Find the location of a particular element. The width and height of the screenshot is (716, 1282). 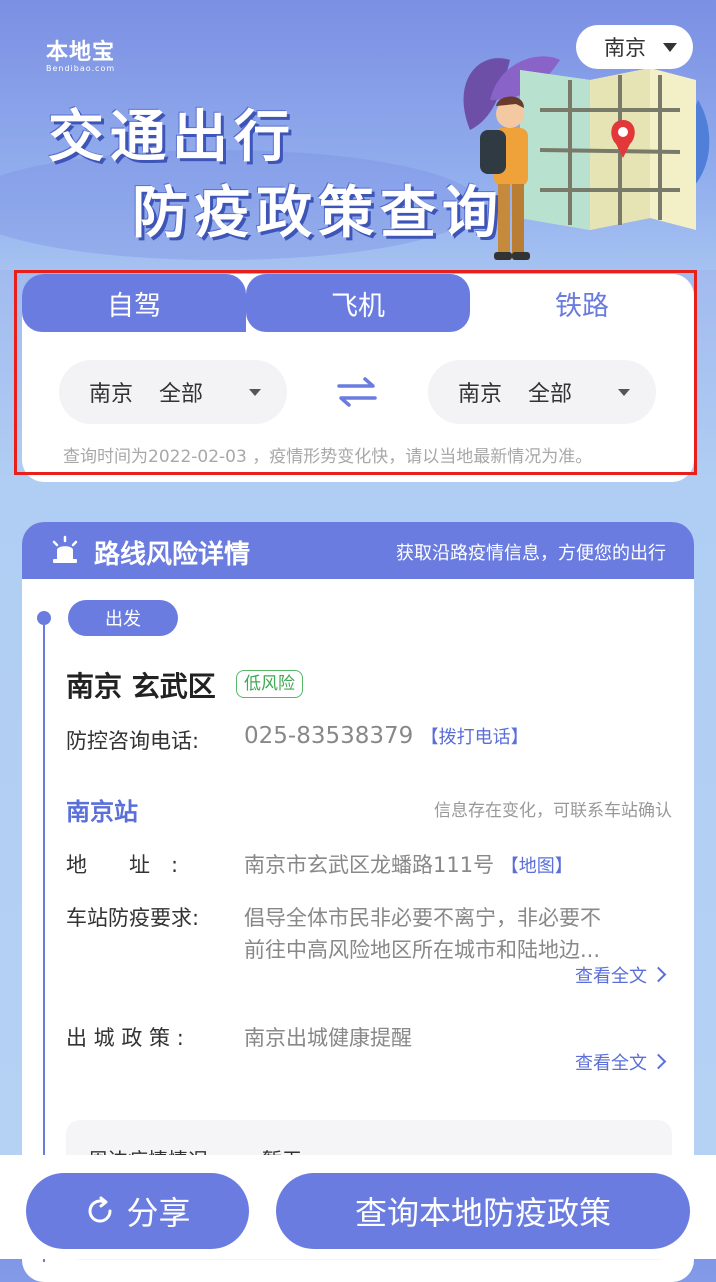

route-risk-title: 路线风险详情 is located at coordinates (172, 555).